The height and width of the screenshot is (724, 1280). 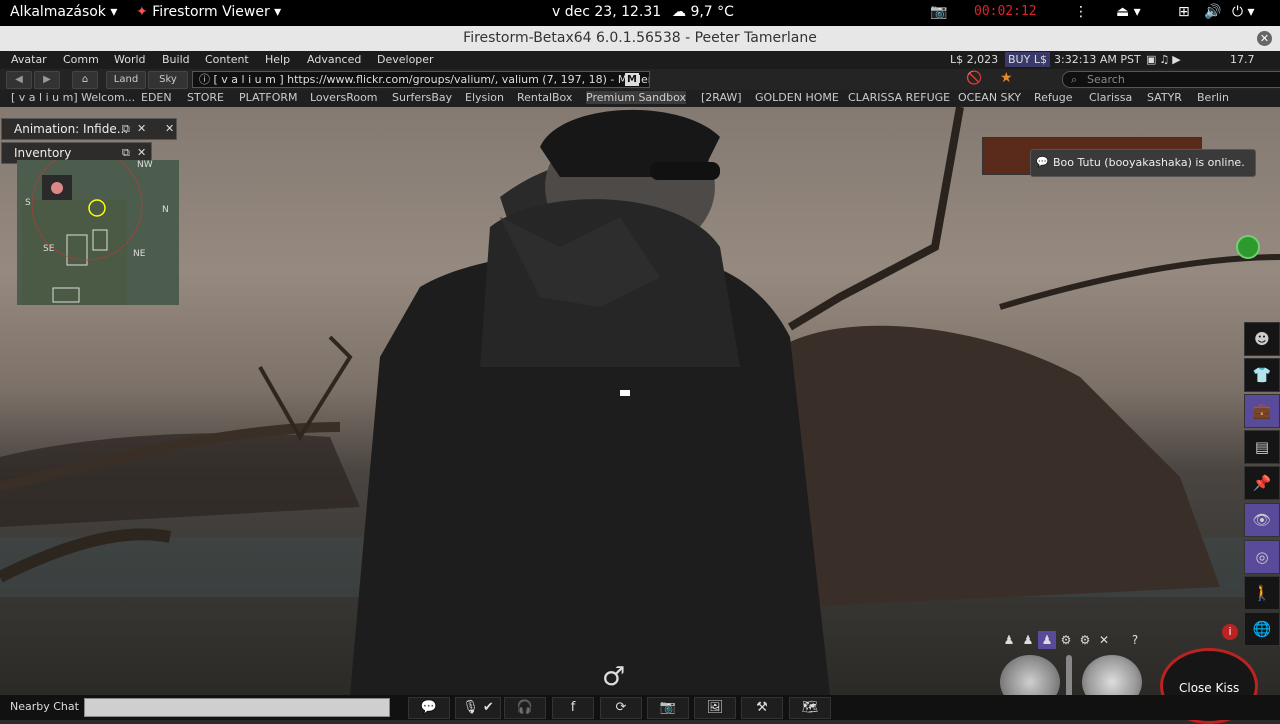 I want to click on favorite-item: SurfersBay, so click(x=422, y=97).